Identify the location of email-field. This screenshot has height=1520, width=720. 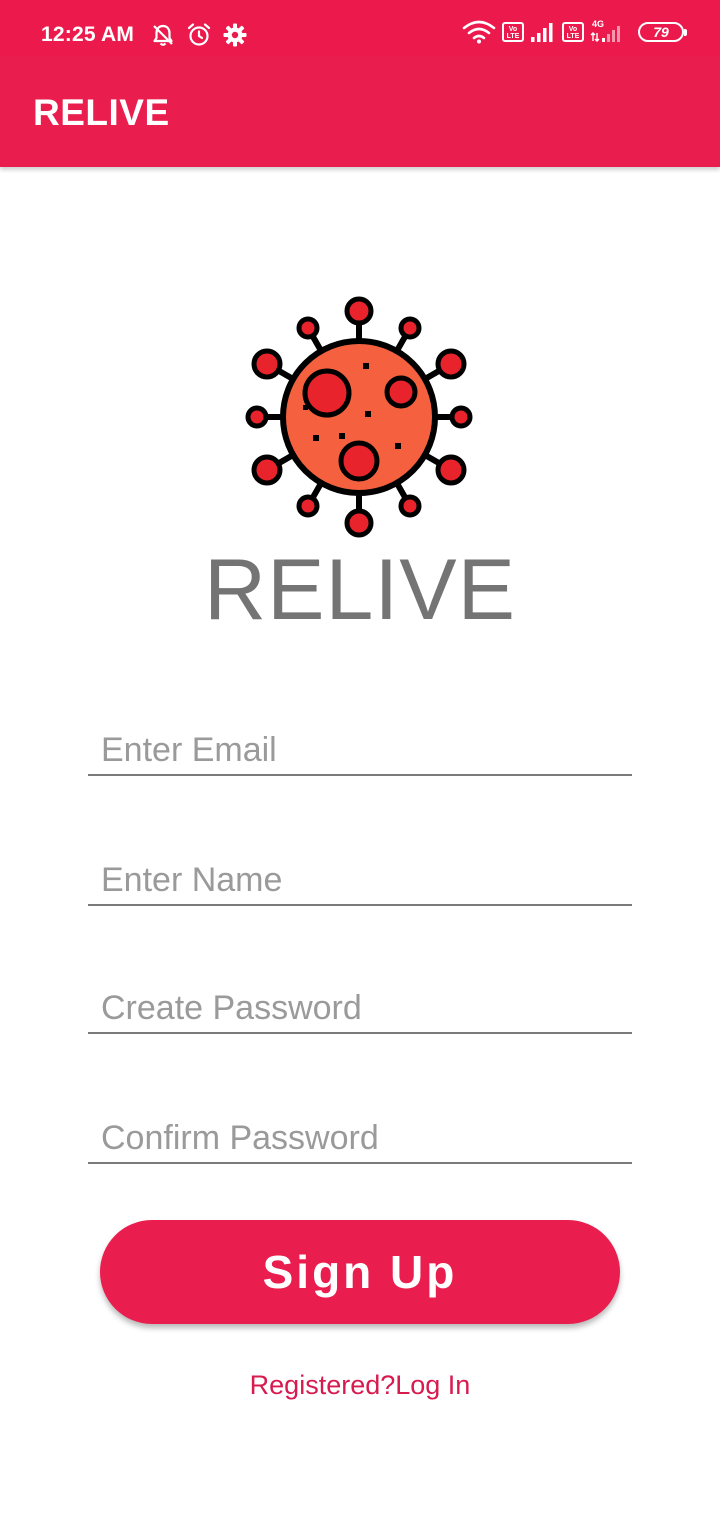
(360, 748).